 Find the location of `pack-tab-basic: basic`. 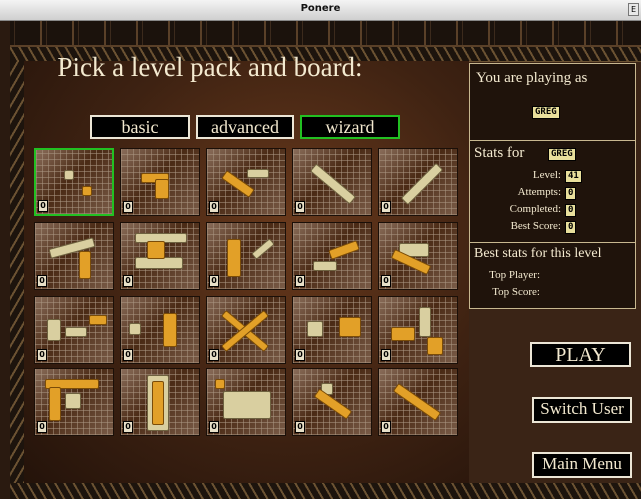

pack-tab-basic: basic is located at coordinates (140, 127).